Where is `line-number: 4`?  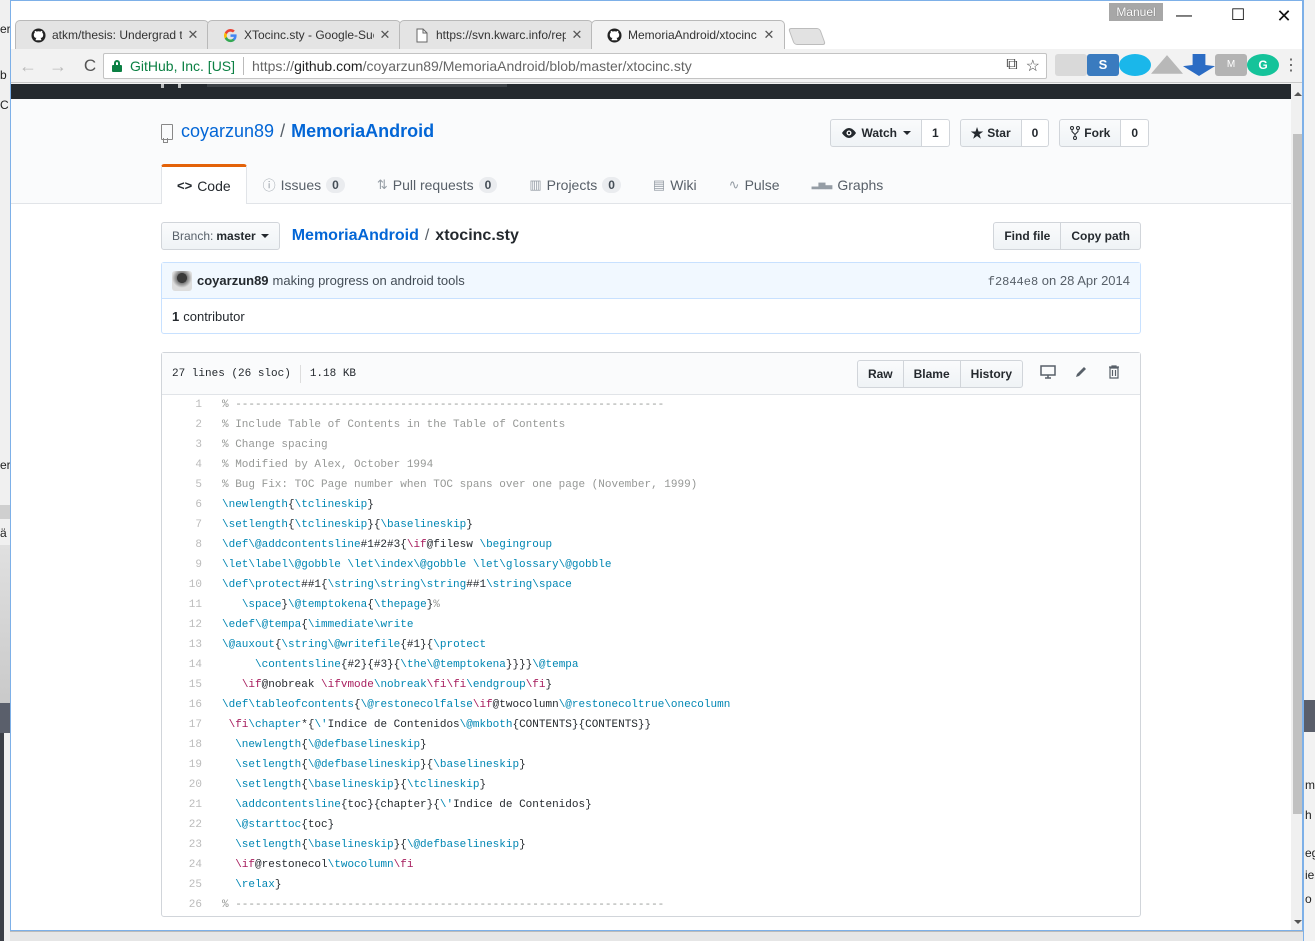 line-number: 4 is located at coordinates (187, 465).